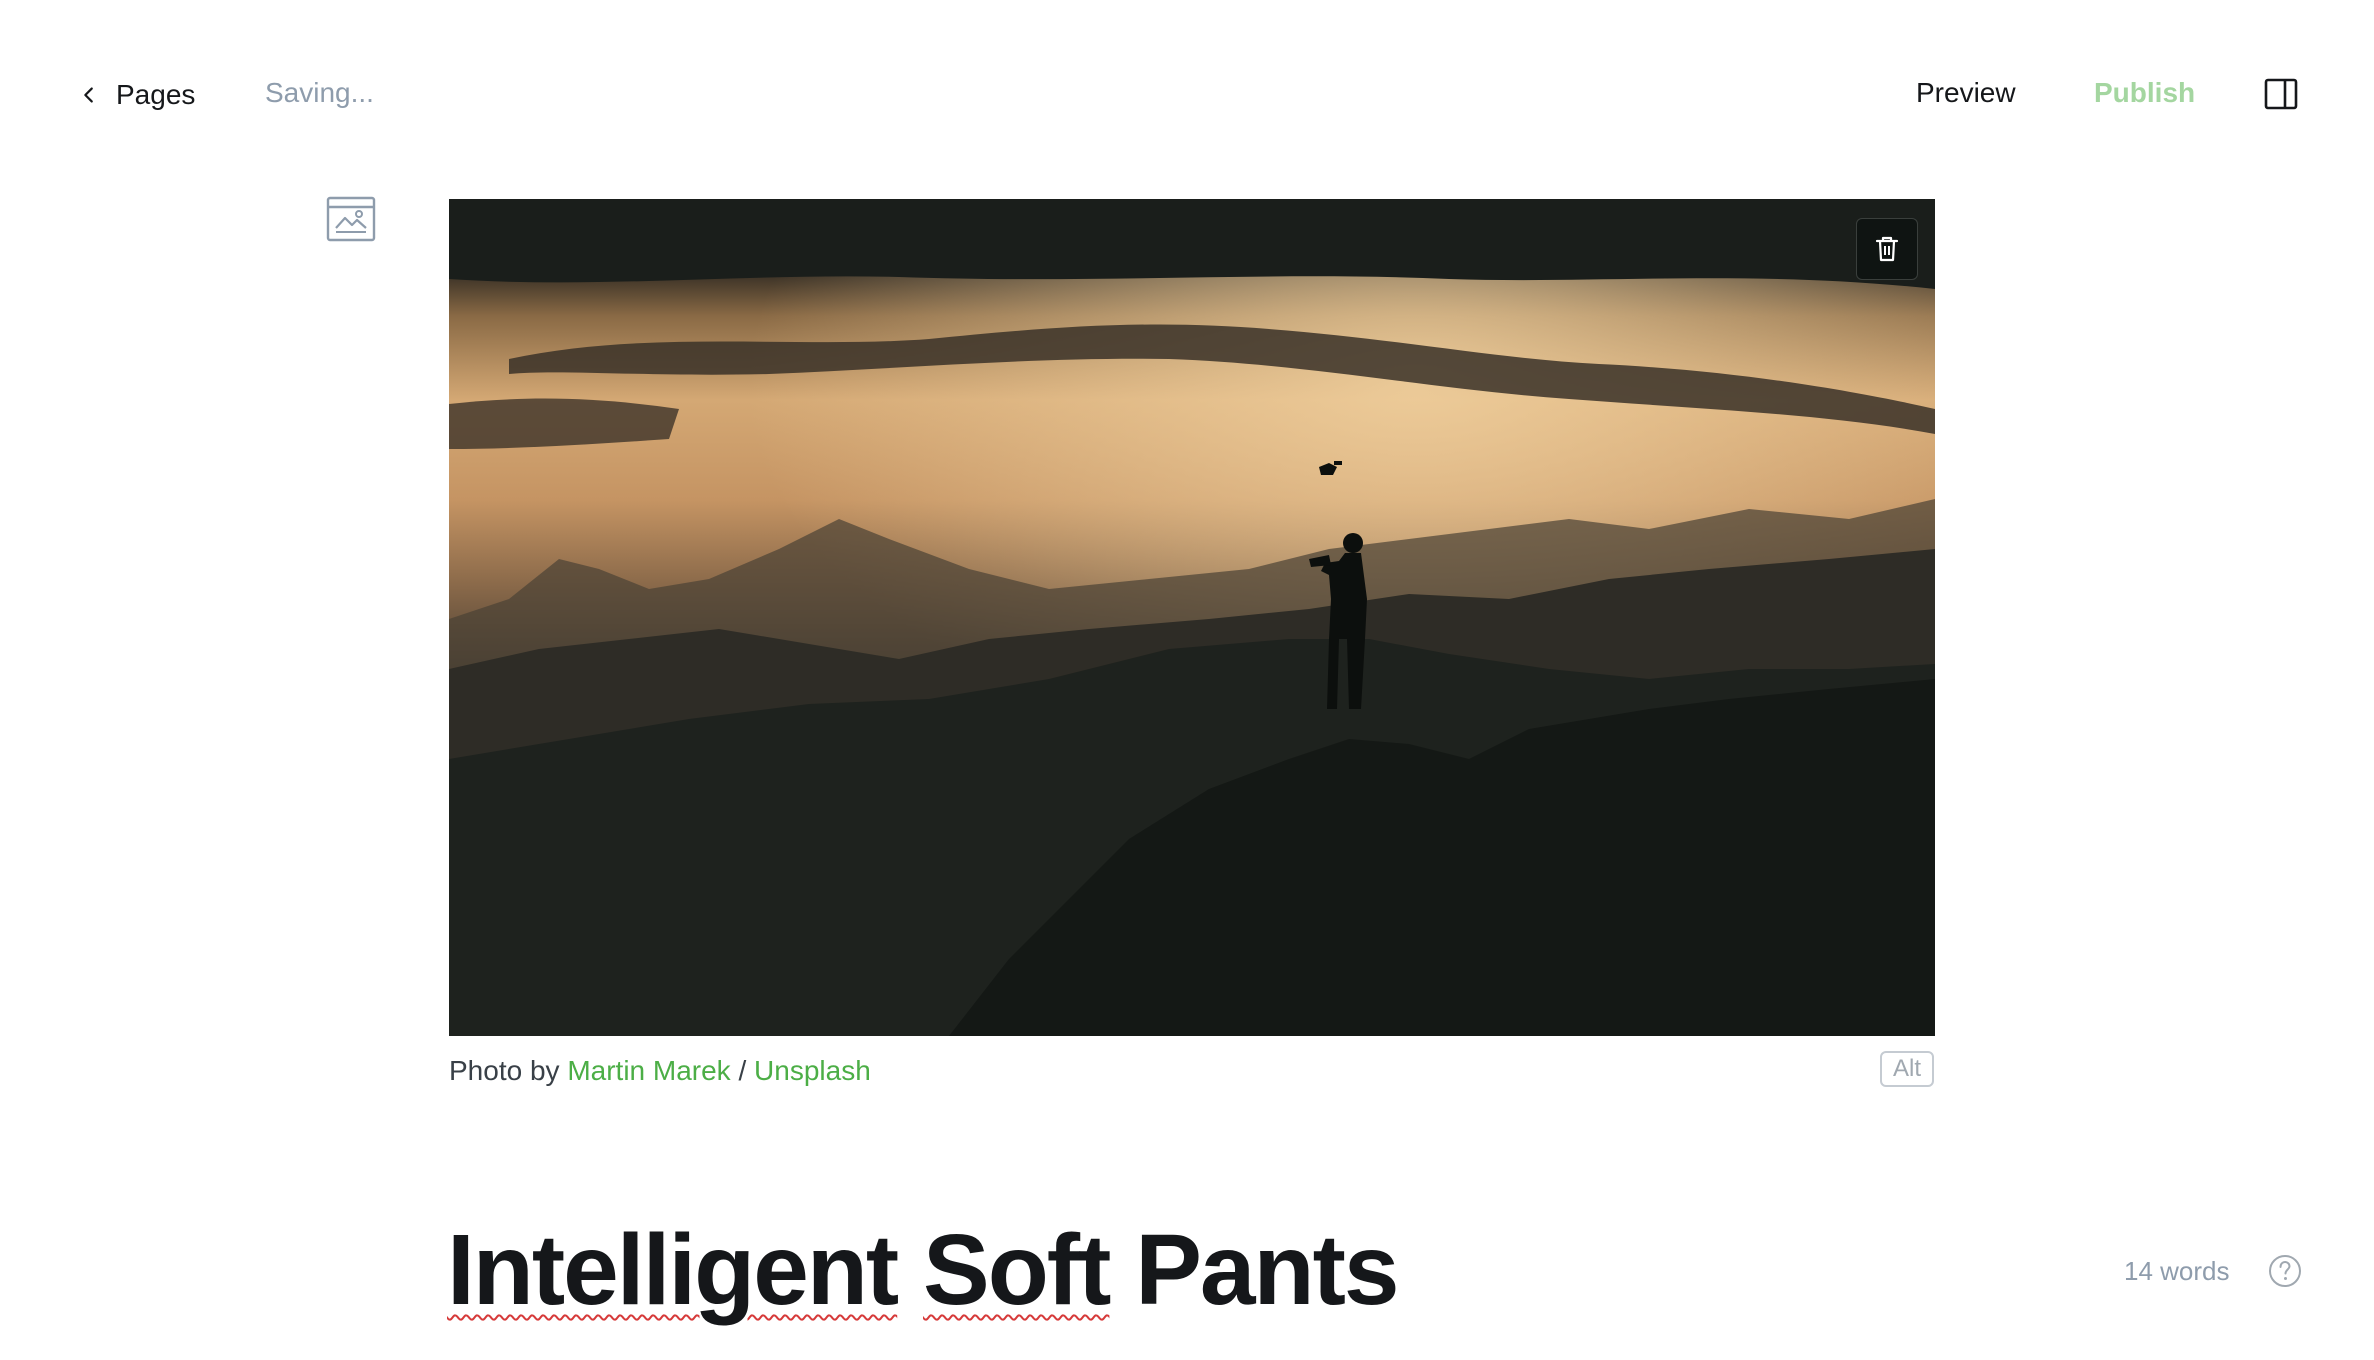  What do you see at coordinates (504, 1070) in the screenshot?
I see `caption-prefix: Photo by` at bounding box center [504, 1070].